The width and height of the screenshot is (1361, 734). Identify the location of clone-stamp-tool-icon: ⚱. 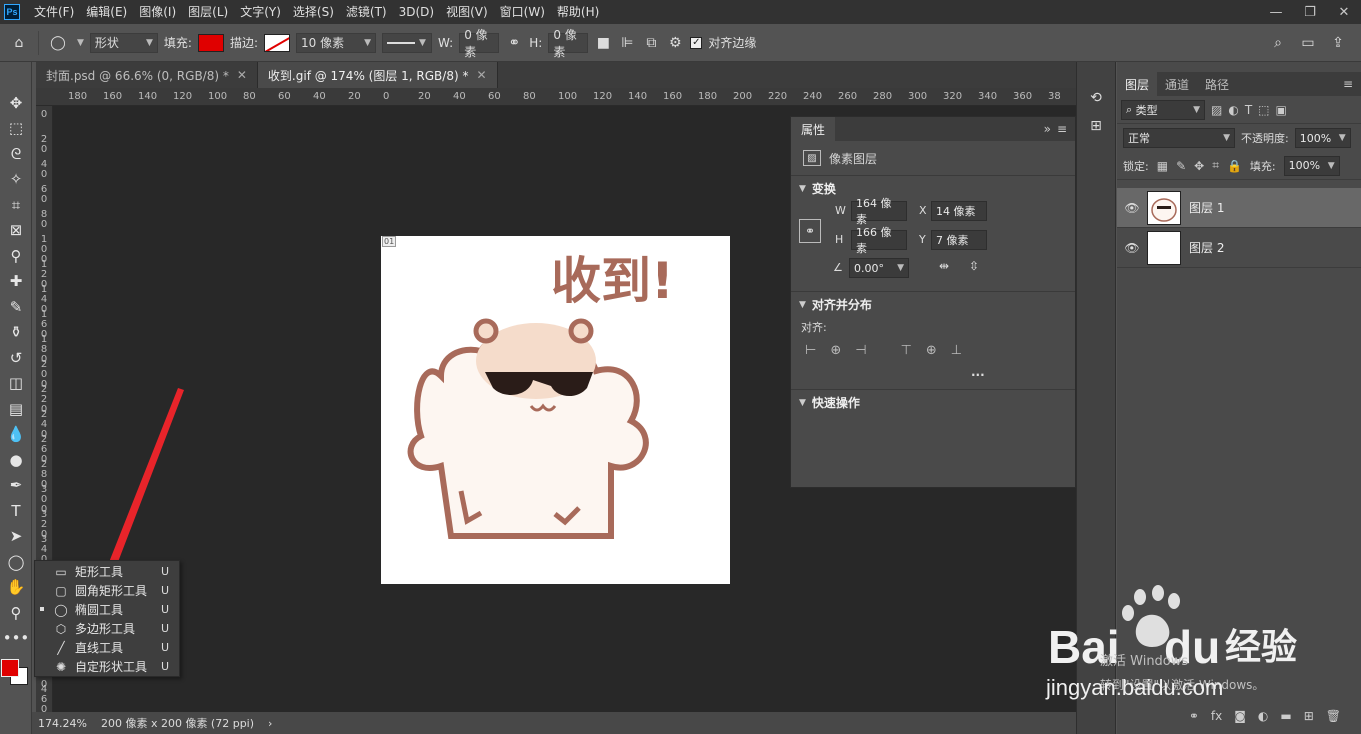
(16, 333).